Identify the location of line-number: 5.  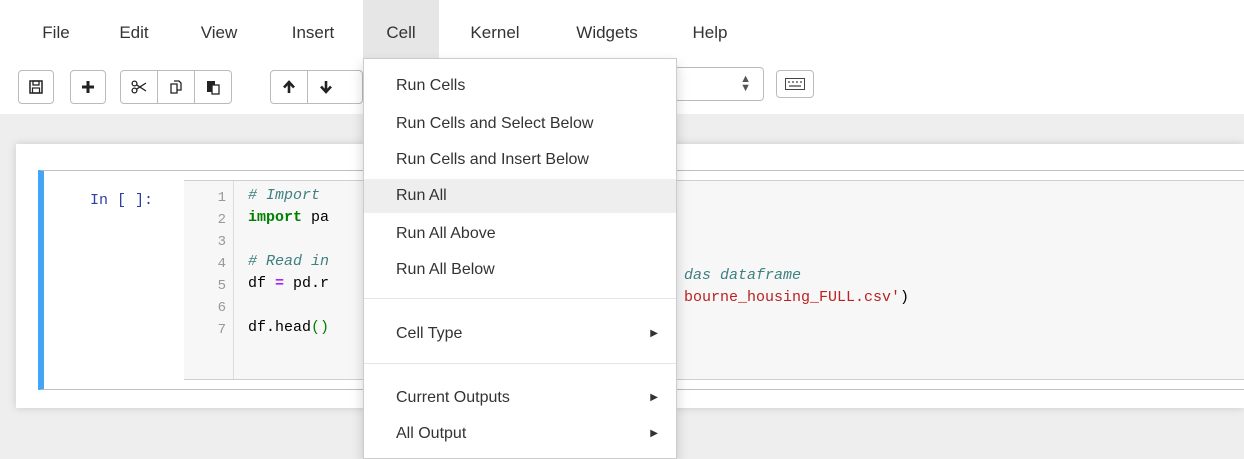
(221, 286).